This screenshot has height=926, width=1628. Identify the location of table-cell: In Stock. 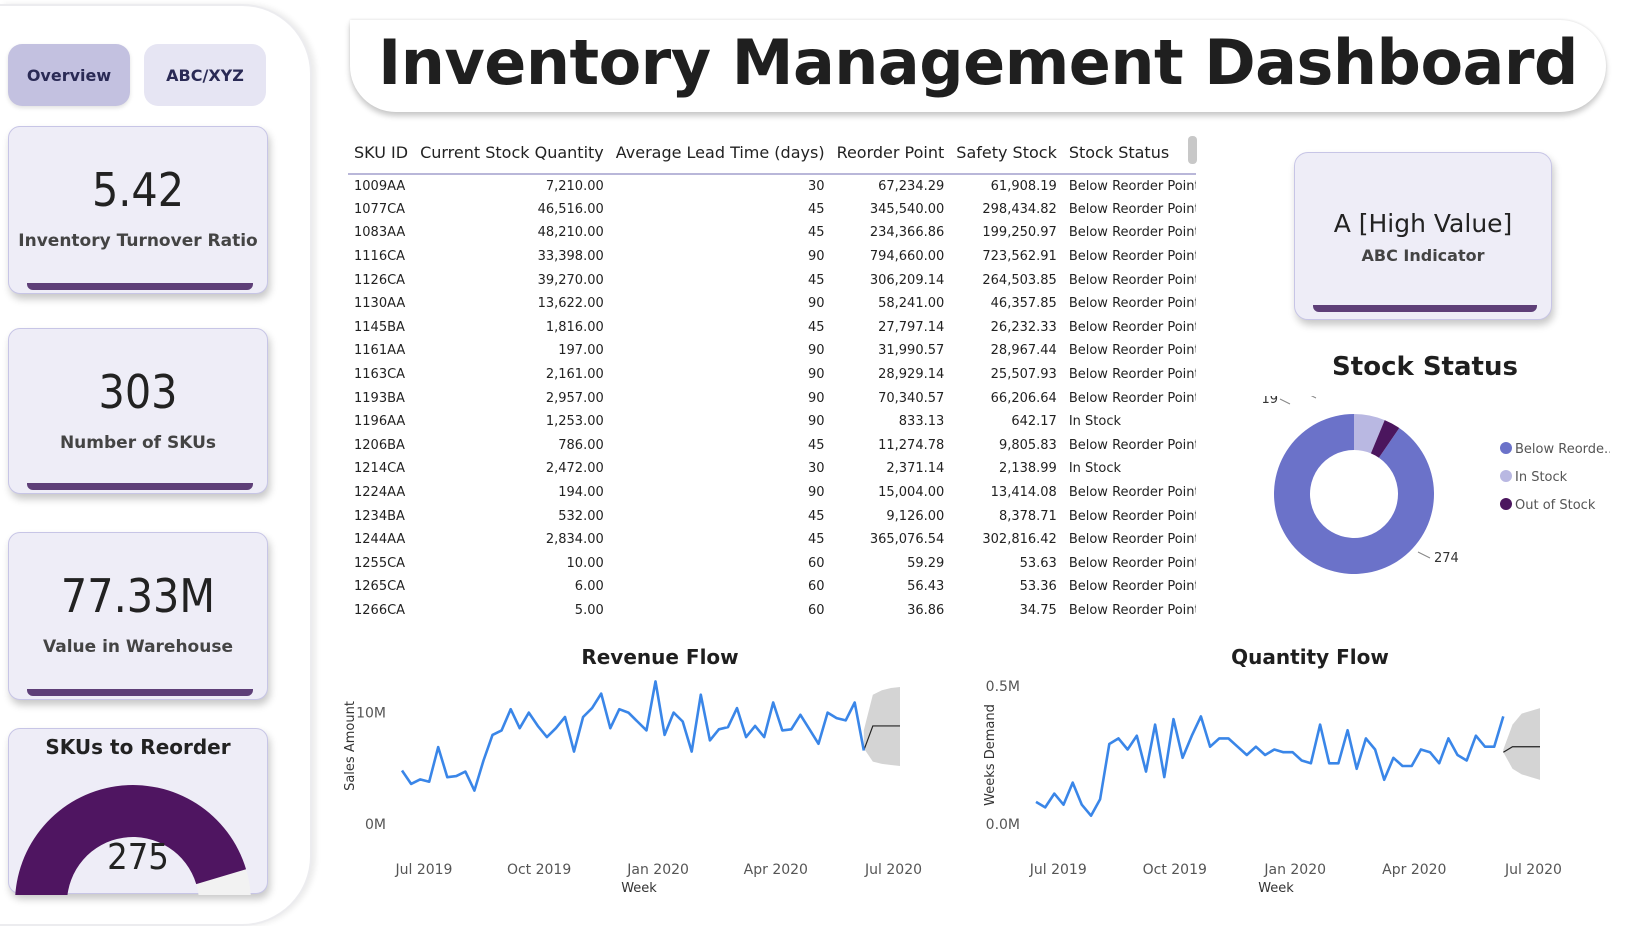
(1095, 469).